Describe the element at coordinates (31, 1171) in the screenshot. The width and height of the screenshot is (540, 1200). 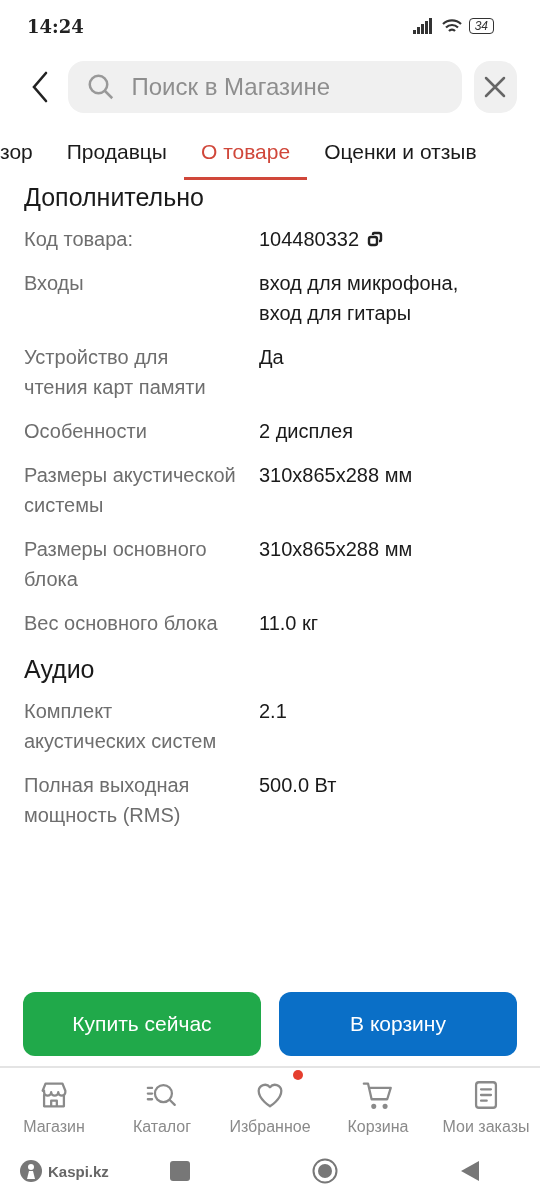
I see `logo-icon` at that location.